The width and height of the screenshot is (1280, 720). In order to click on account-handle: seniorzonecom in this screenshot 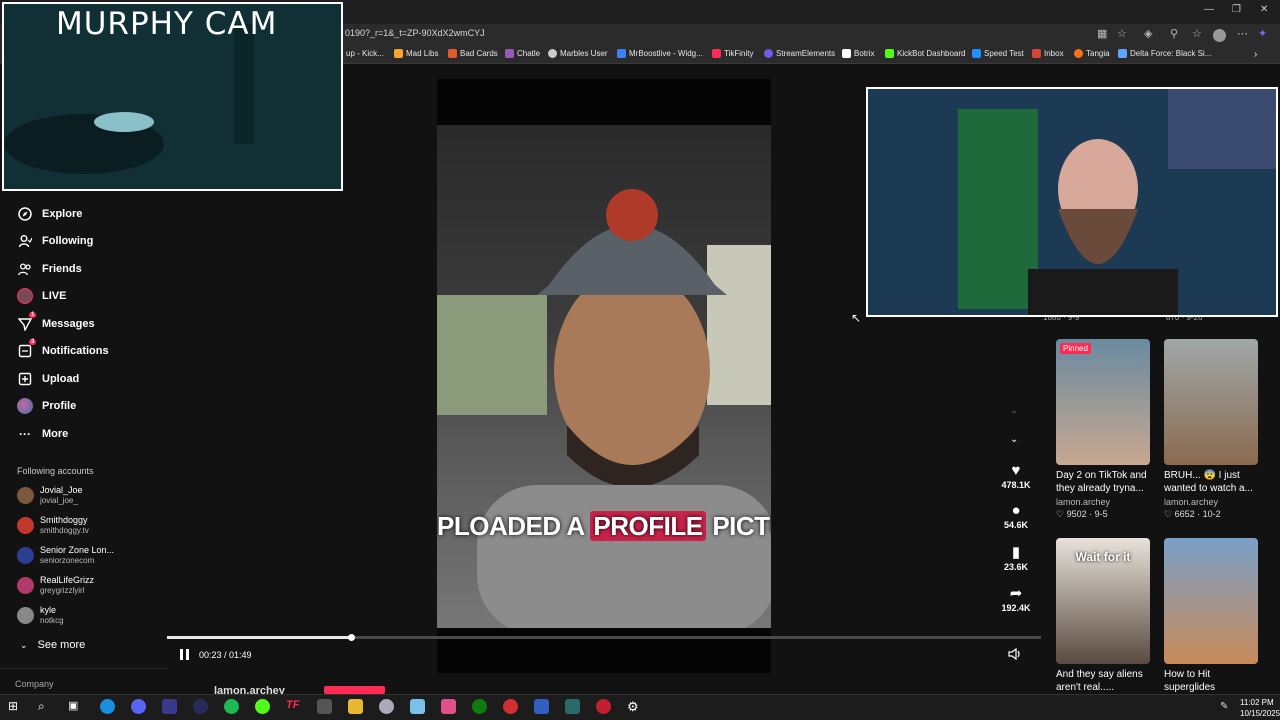, I will do `click(67, 560)`.